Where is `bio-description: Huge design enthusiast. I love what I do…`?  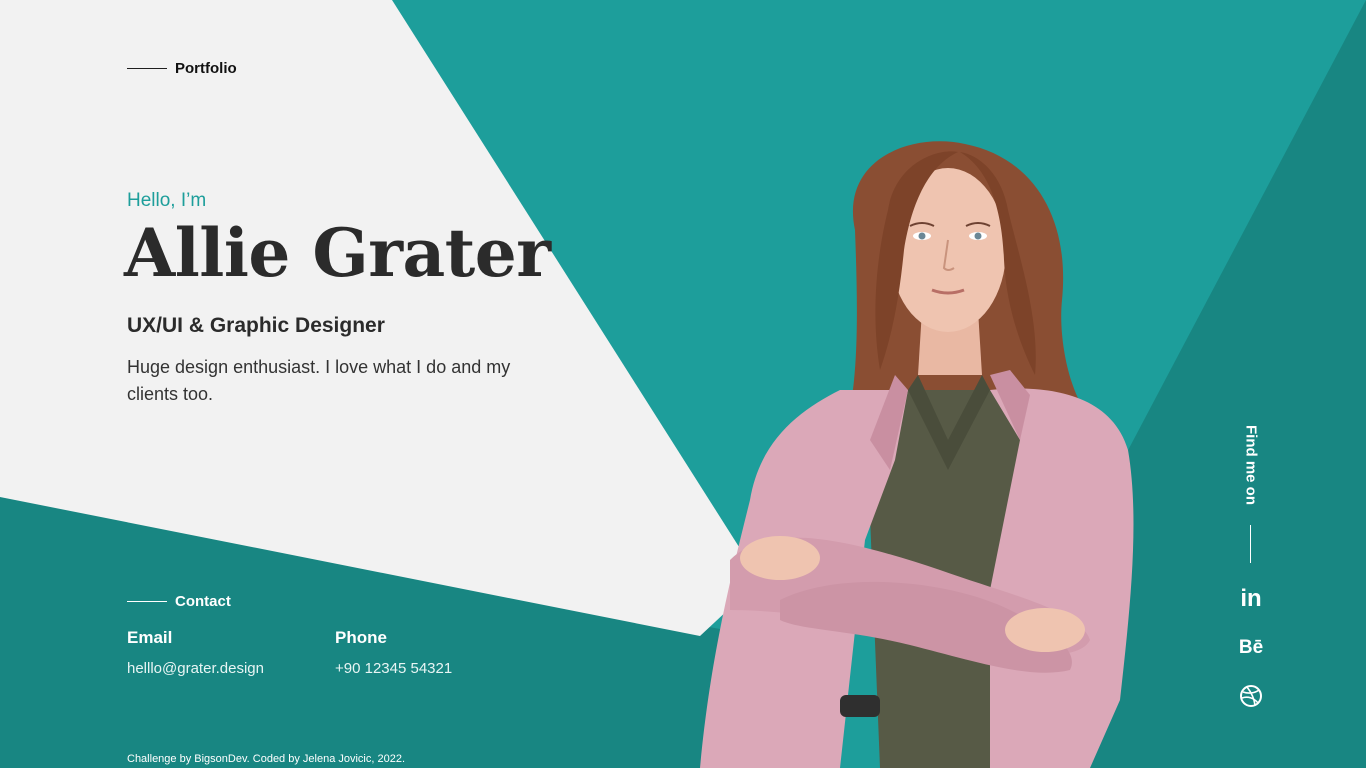
bio-description: Huge design enthusiast. I love what I do… is located at coordinates (319, 380).